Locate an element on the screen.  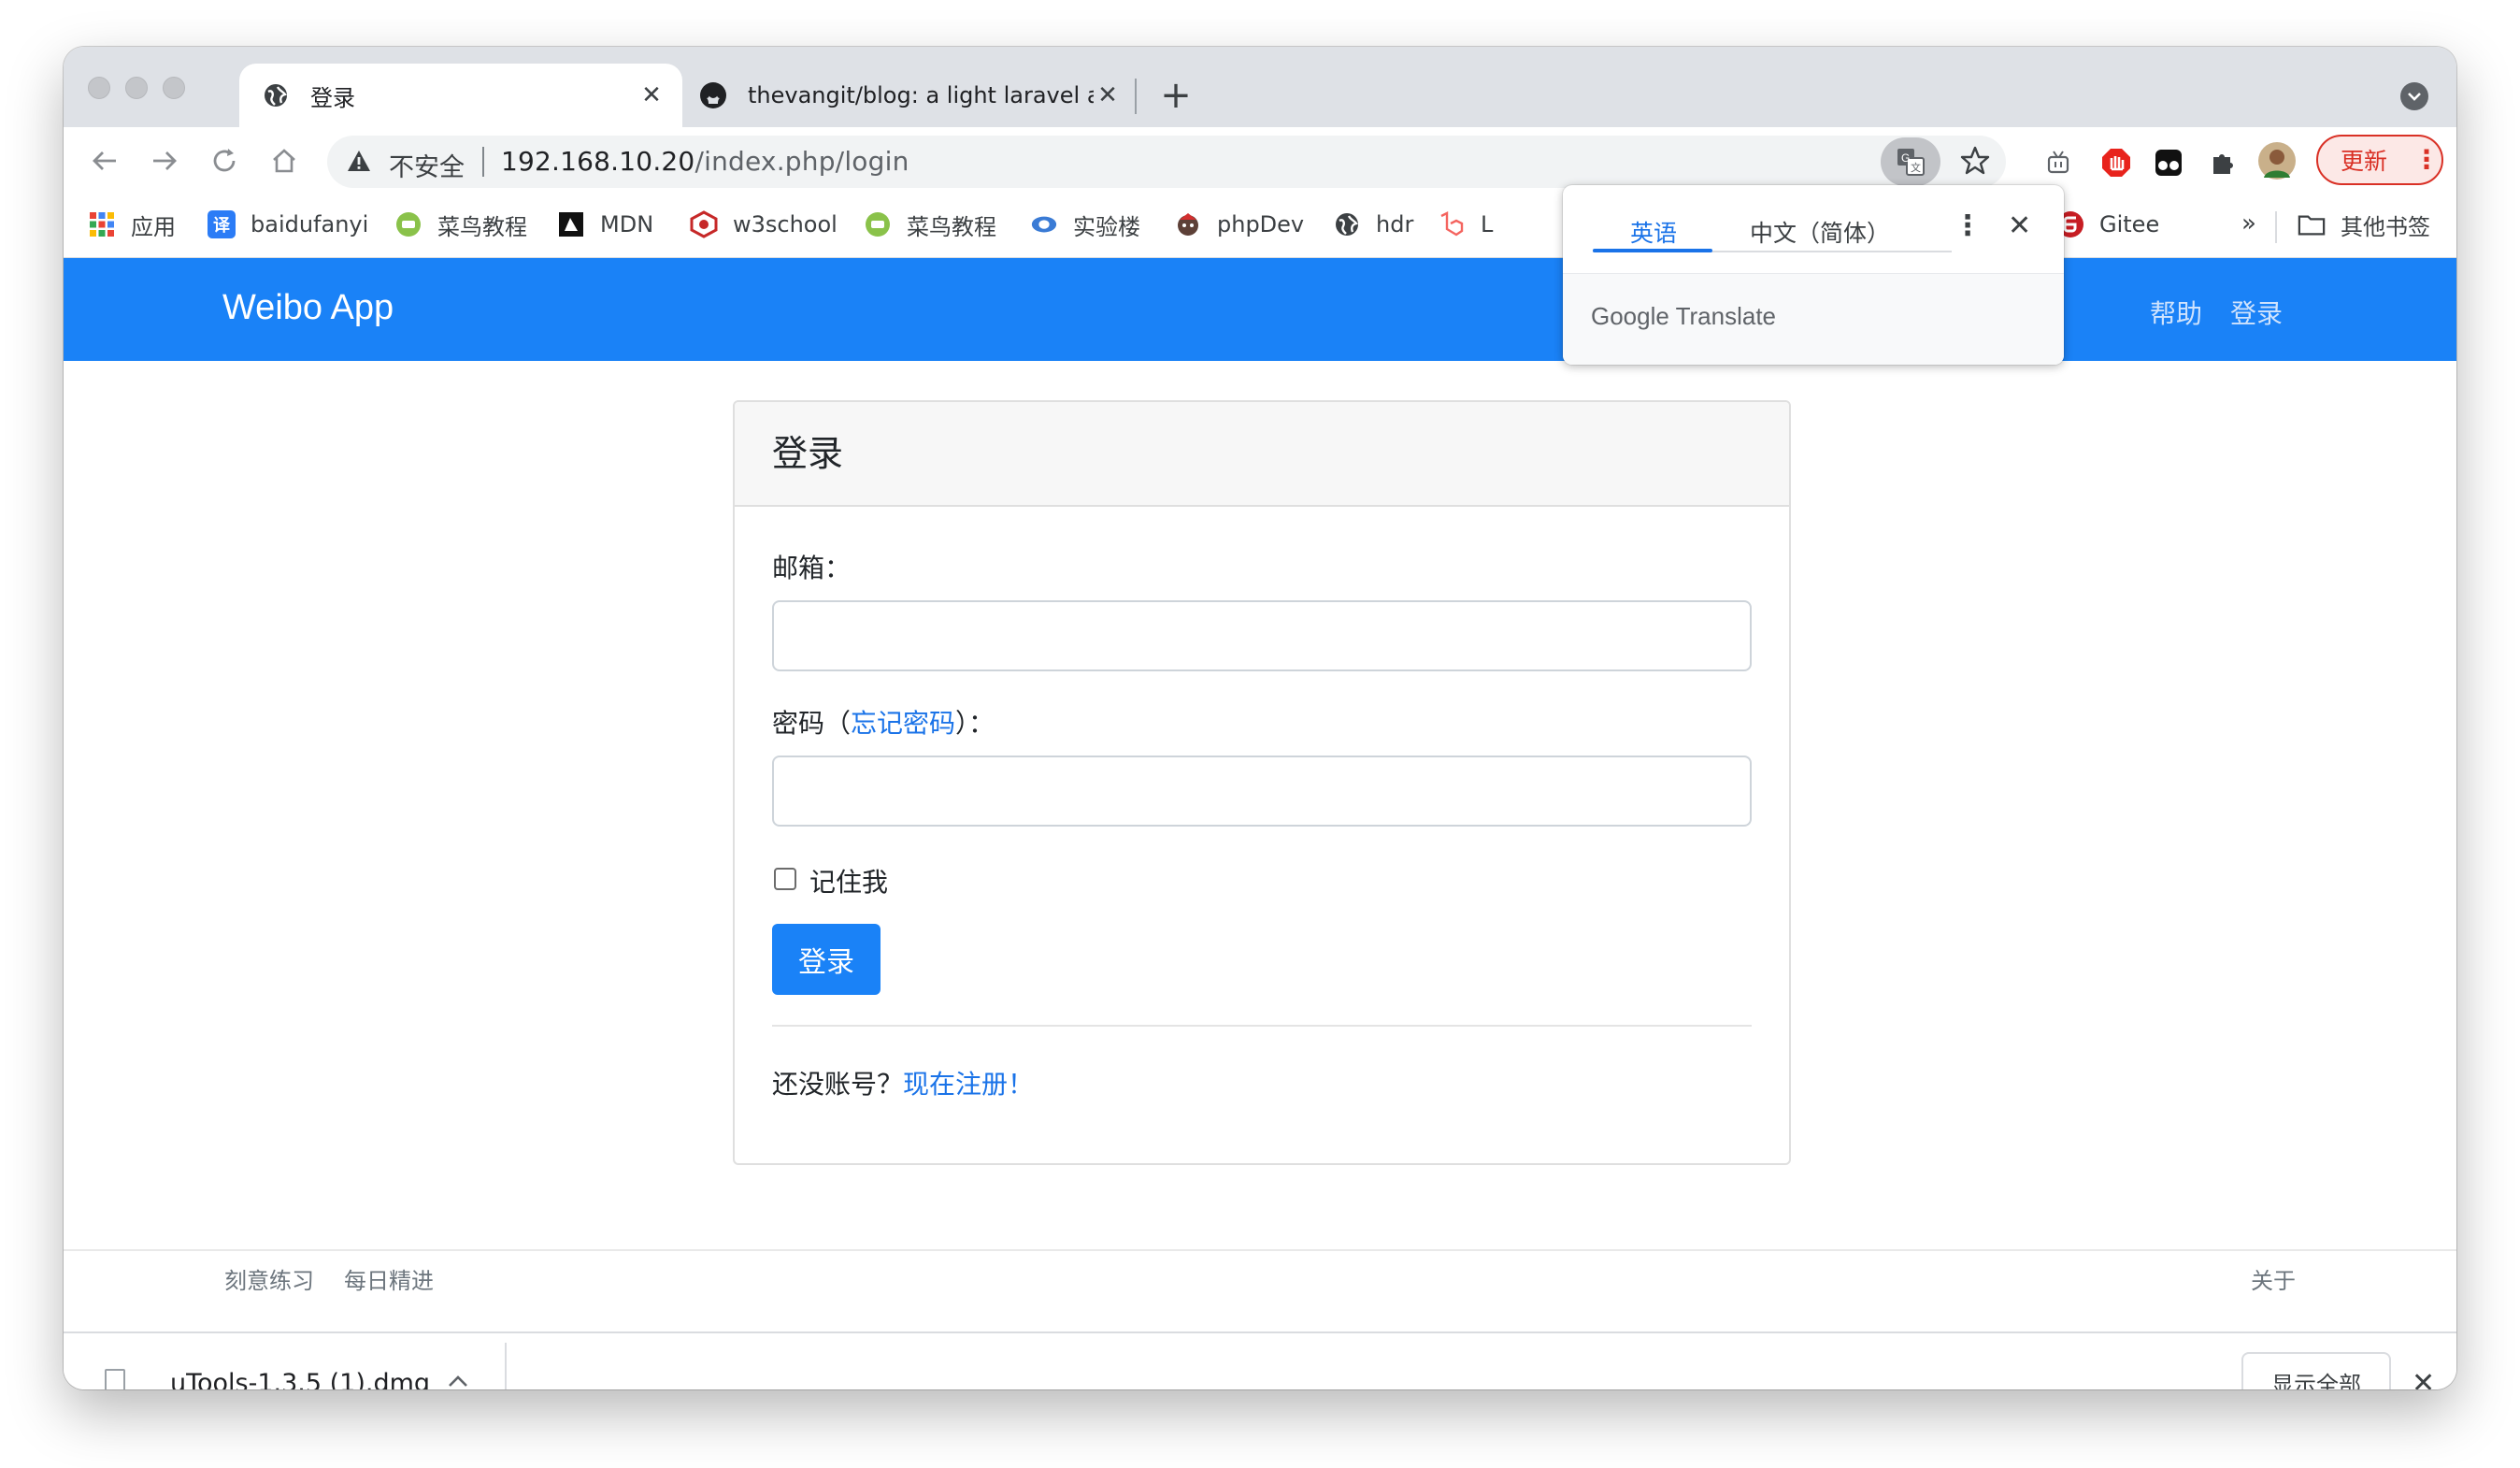
bookmark-laravel: L is located at coordinates (1465, 225).